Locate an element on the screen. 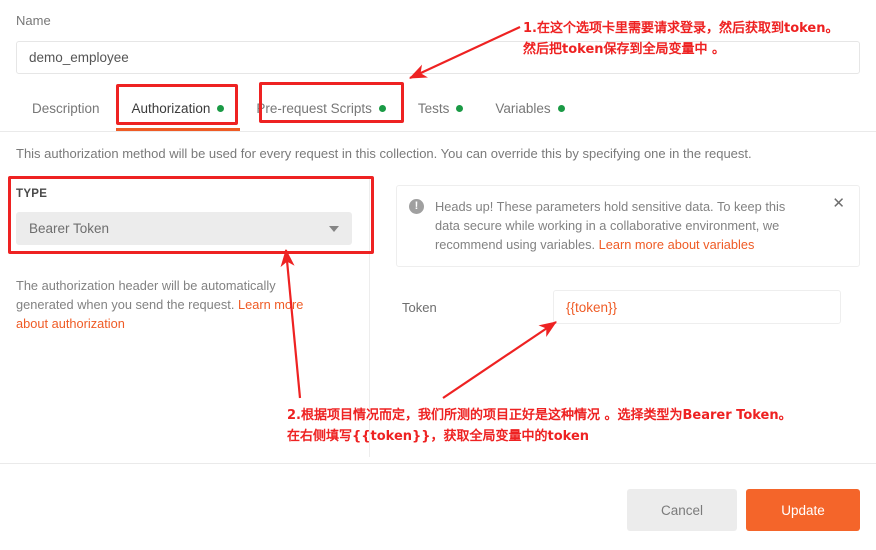  type-label: TYPE is located at coordinates (32, 194).